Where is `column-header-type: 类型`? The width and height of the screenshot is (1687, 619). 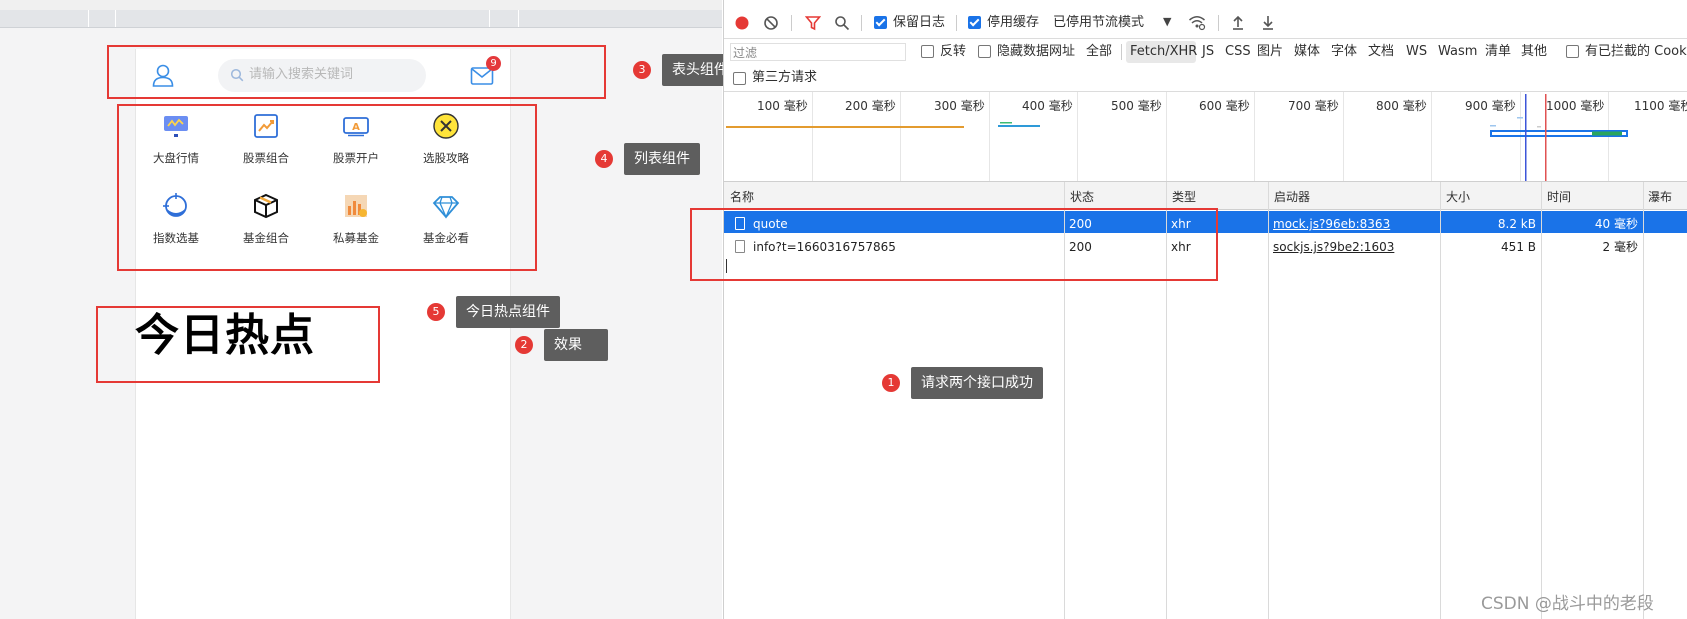 column-header-type: 类型 is located at coordinates (1184, 196).